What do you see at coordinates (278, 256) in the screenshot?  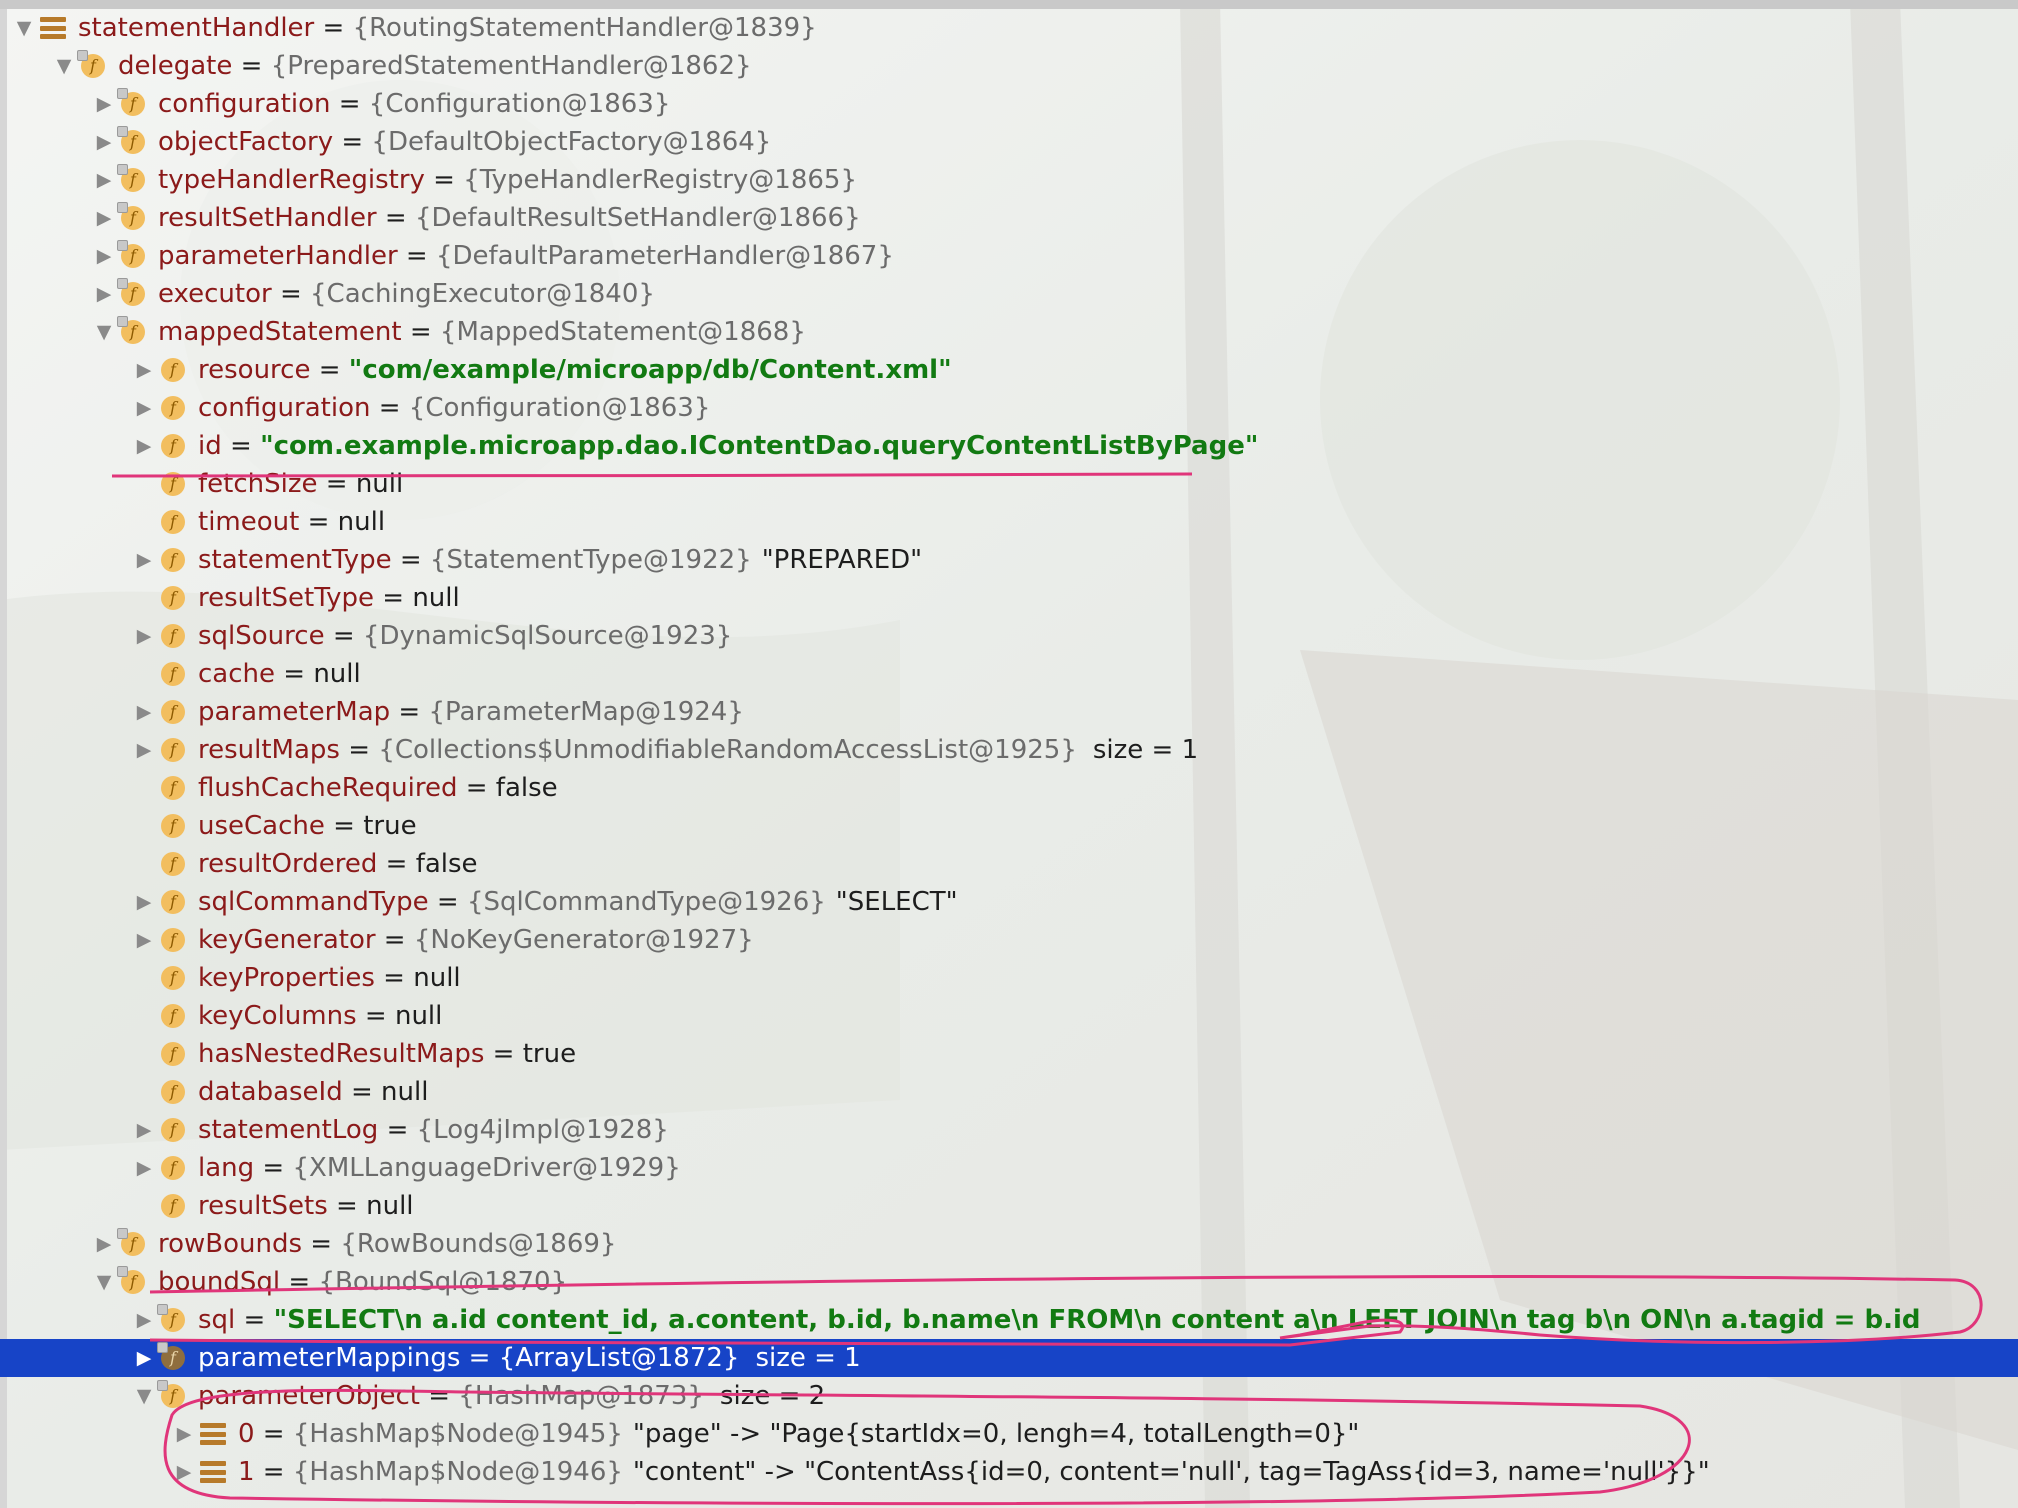 I see `field-name: parameterHandler` at bounding box center [278, 256].